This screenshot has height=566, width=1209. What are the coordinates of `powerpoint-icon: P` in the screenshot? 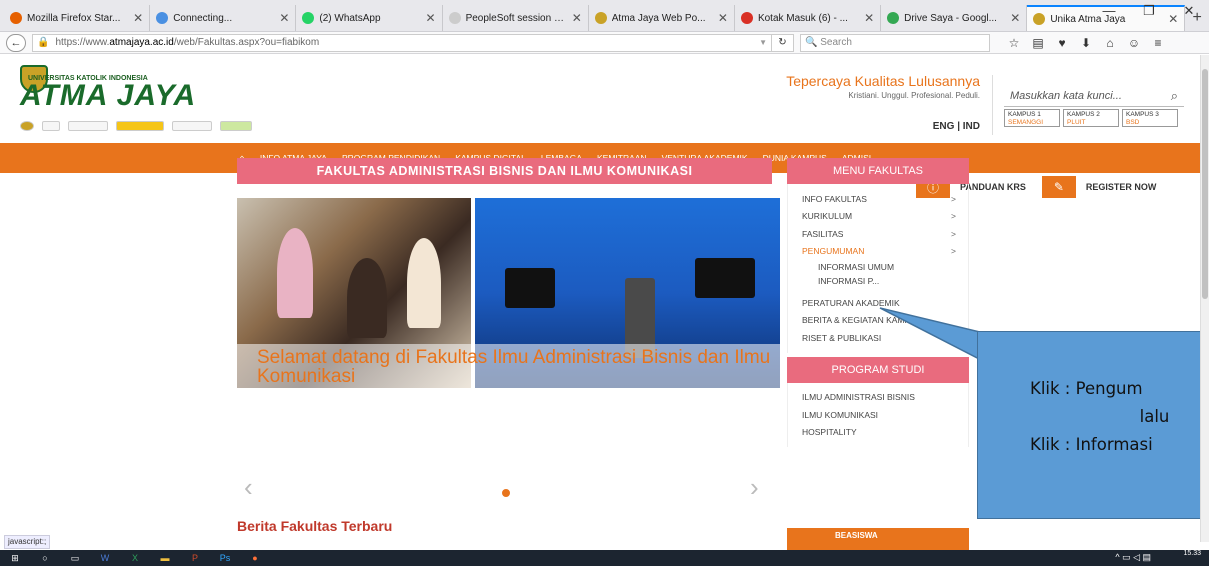 It's located at (195, 558).